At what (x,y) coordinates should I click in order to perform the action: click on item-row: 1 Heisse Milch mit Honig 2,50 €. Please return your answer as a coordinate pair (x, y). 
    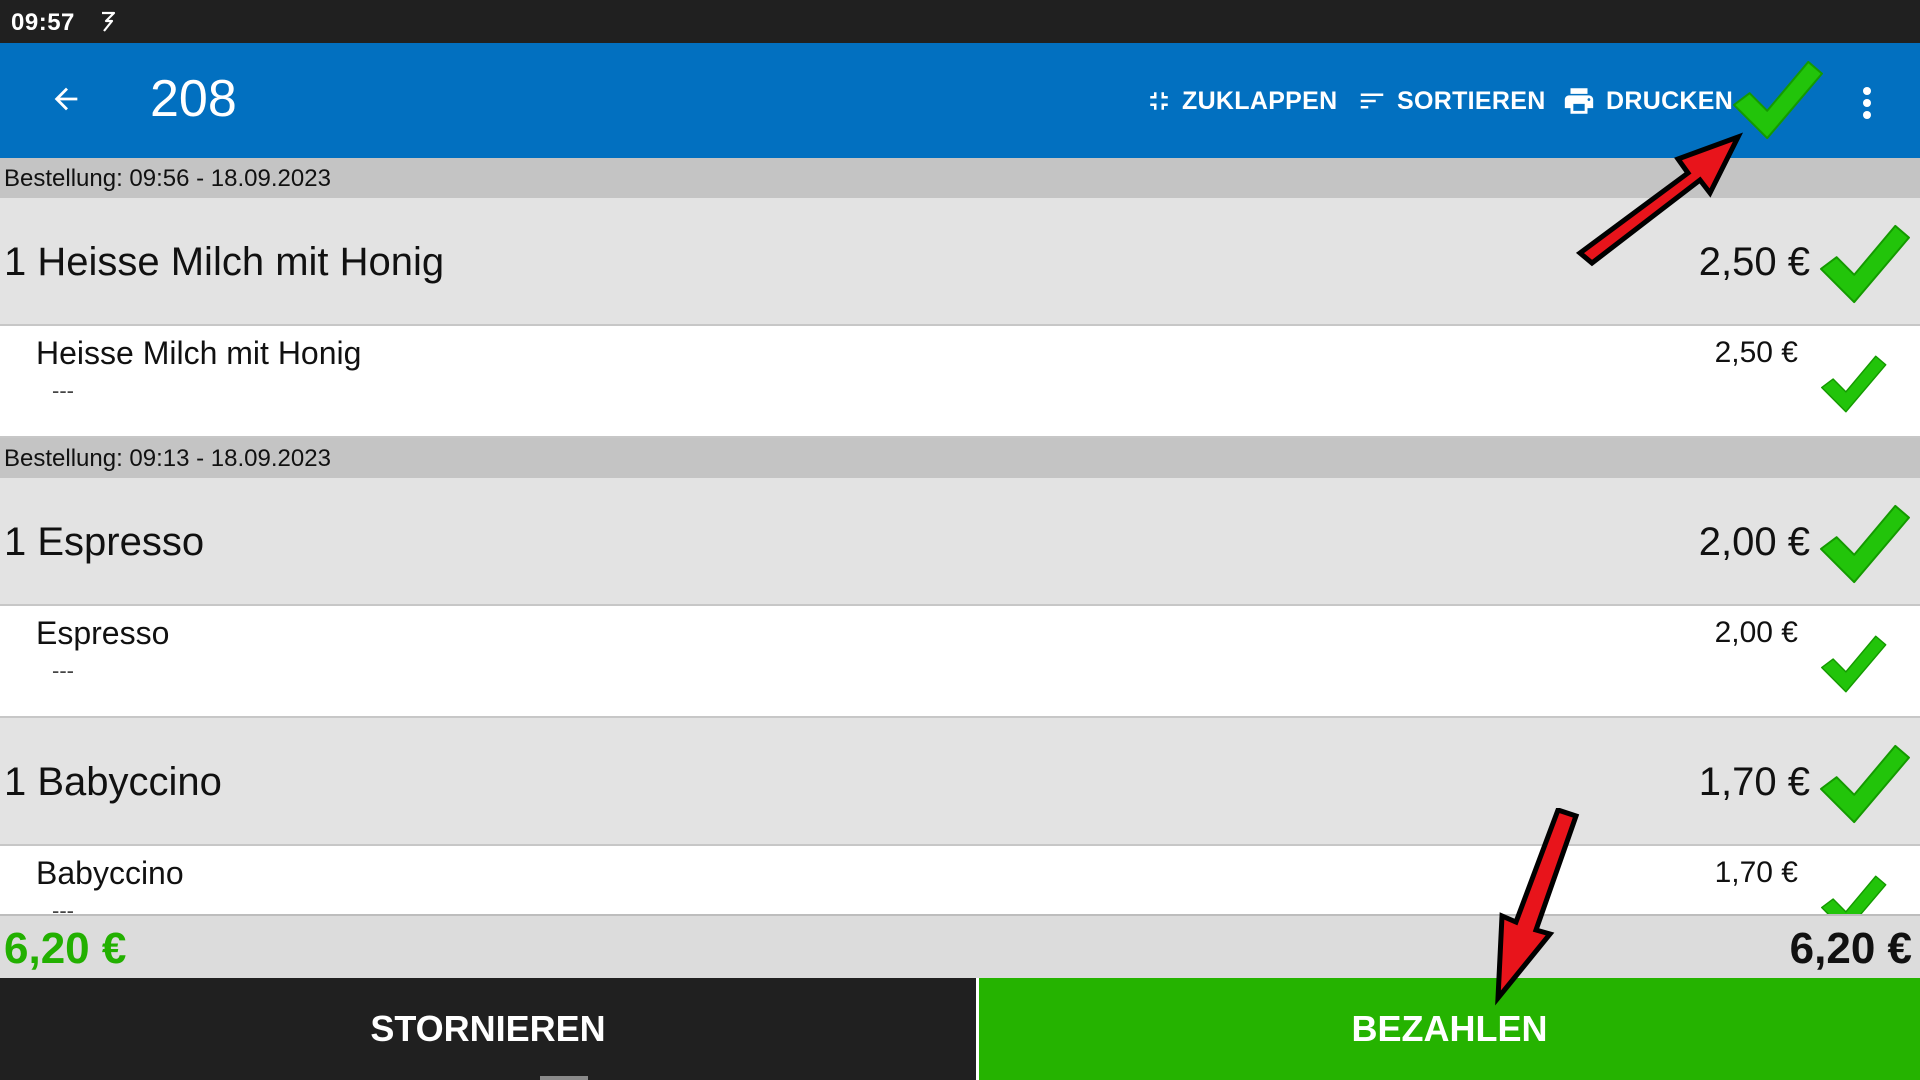
    Looking at the image, I should click on (960, 262).